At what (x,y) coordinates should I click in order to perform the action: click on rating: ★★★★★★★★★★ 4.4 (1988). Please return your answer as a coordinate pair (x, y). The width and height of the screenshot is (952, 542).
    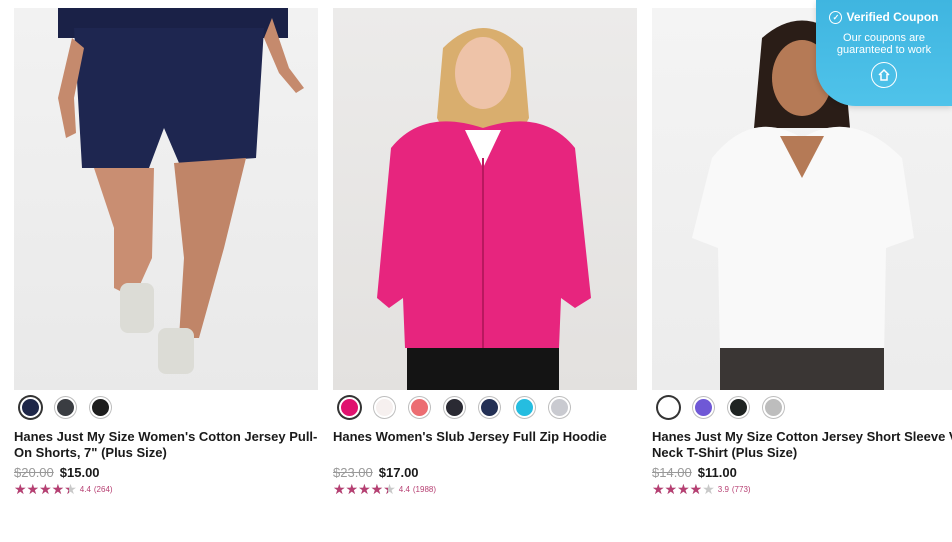
    Looking at the image, I should click on (384, 489).